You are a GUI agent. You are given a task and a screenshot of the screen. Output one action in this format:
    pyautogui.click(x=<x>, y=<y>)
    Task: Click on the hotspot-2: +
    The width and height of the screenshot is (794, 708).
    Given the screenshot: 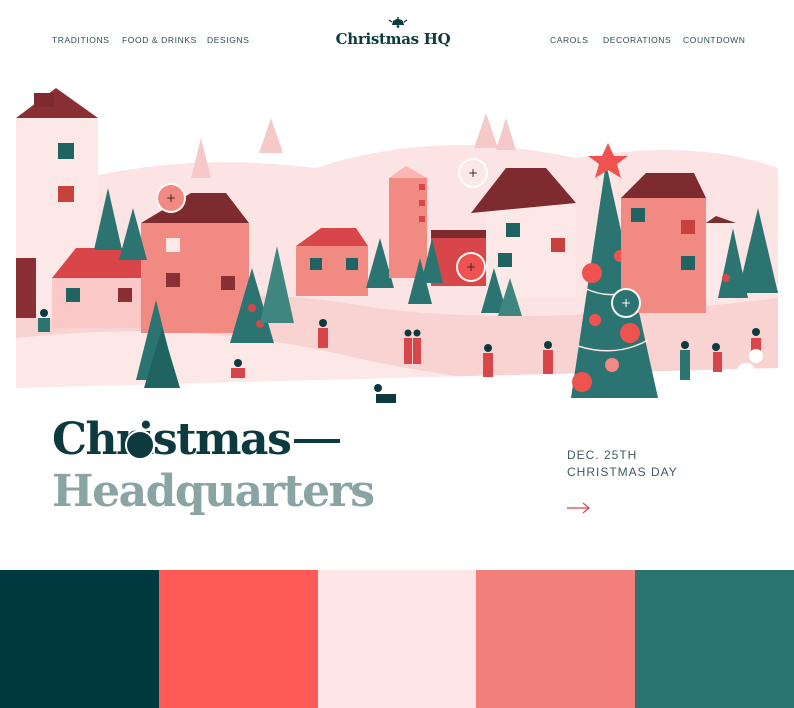 What is the action you would take?
    pyautogui.click(x=473, y=173)
    